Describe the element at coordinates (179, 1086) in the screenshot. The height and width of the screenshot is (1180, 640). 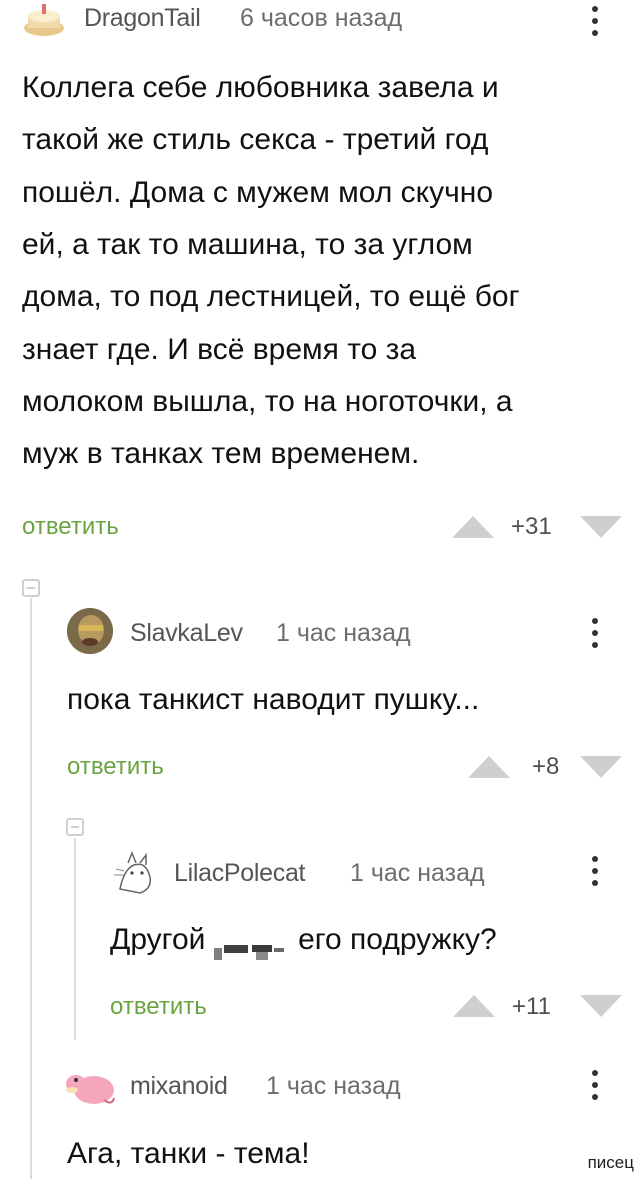
I see `author-name: mixanoid` at that location.